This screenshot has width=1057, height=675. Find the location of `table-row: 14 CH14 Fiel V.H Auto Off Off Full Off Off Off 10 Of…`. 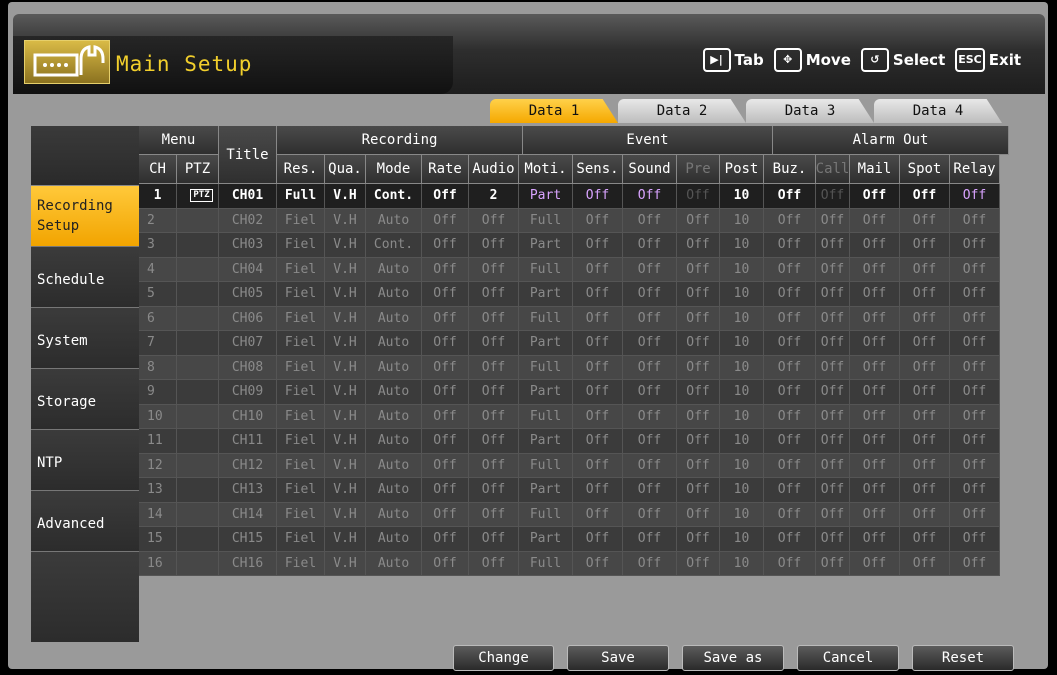

table-row: 14 CH14 Fiel V.H Auto Off Off Full Off Off Off 10 Of… is located at coordinates (574, 514).